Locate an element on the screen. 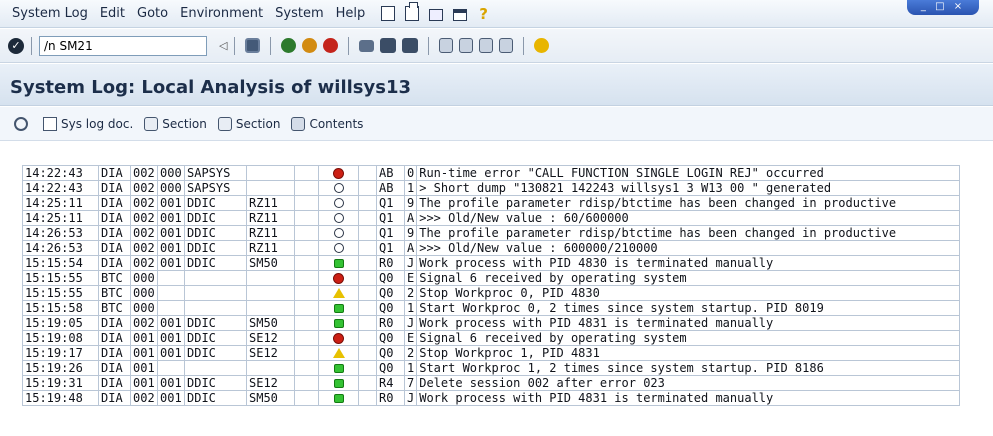 The width and height of the screenshot is (993, 436). save-icon is located at coordinates (253, 45).